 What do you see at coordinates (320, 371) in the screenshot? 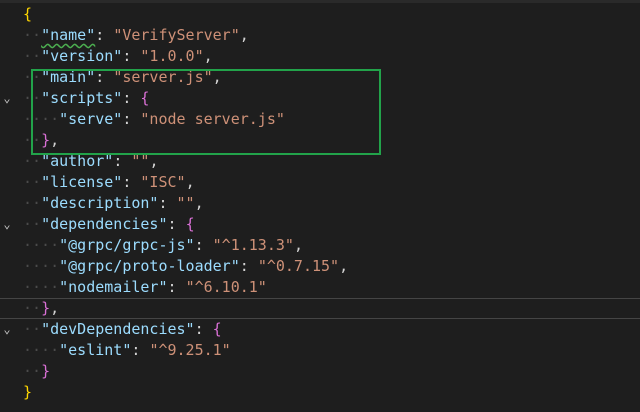
I see `code-line: ··}` at bounding box center [320, 371].